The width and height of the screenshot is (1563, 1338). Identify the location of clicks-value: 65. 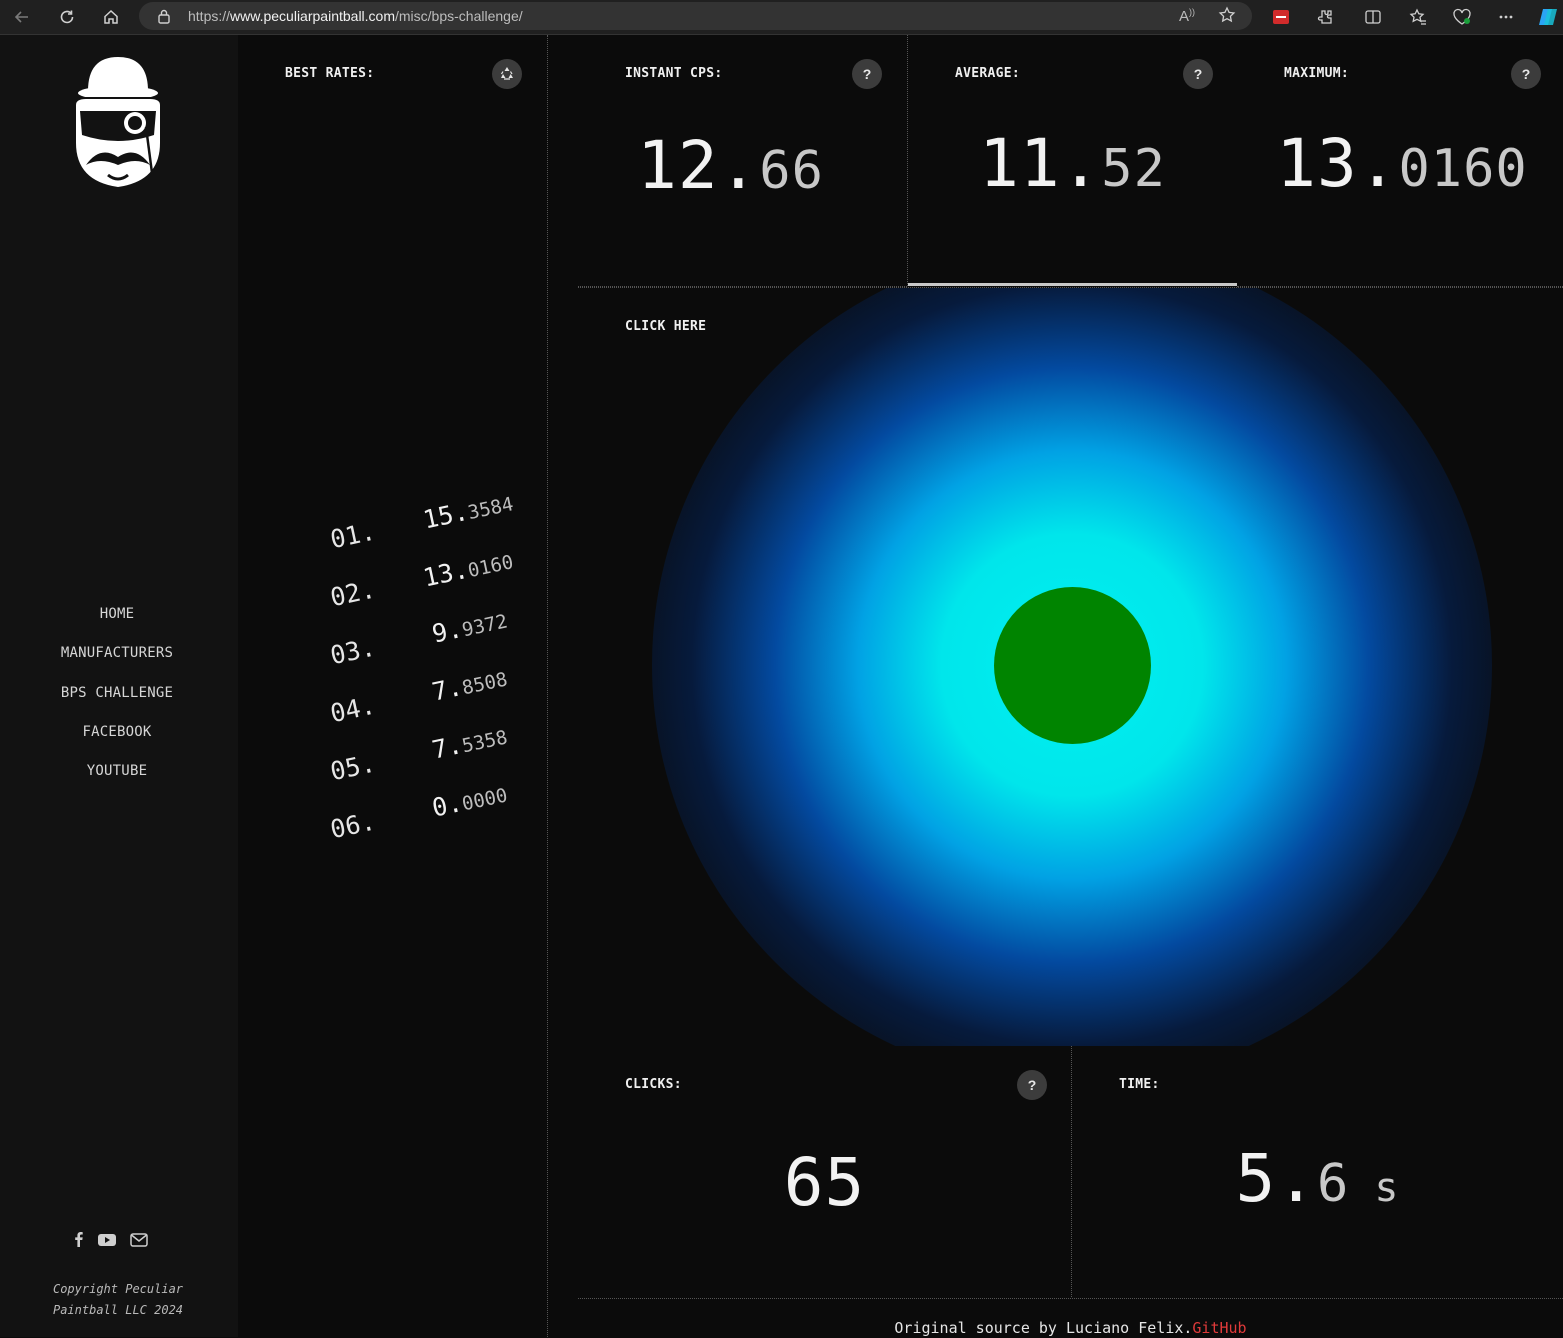
(824, 1182).